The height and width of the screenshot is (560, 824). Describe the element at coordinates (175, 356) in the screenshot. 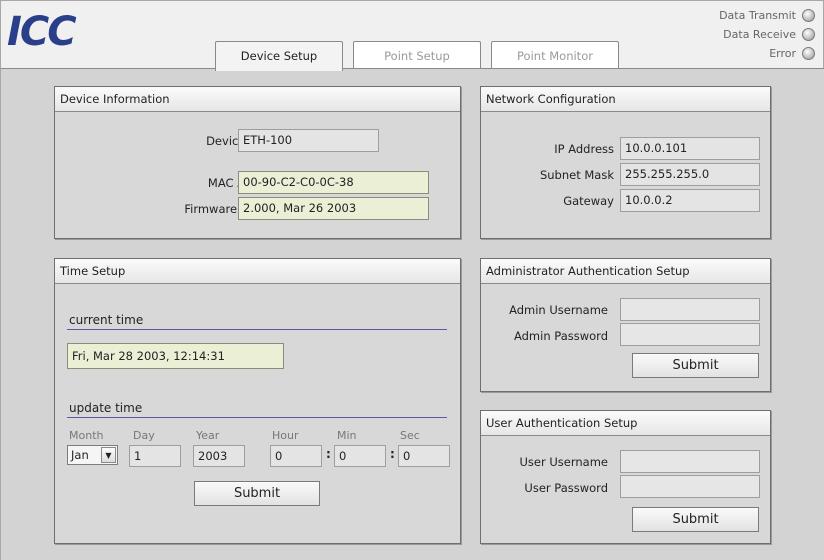

I see `current-time-field: Fri, Mar 28 2003, 12:14:31` at that location.